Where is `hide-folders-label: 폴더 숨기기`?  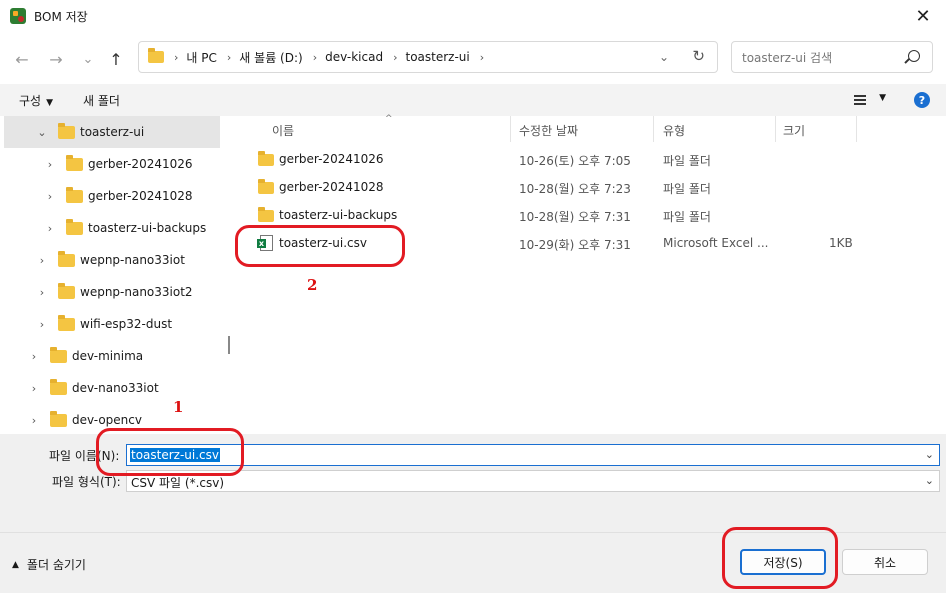 hide-folders-label: 폴더 숨기기 is located at coordinates (56, 565).